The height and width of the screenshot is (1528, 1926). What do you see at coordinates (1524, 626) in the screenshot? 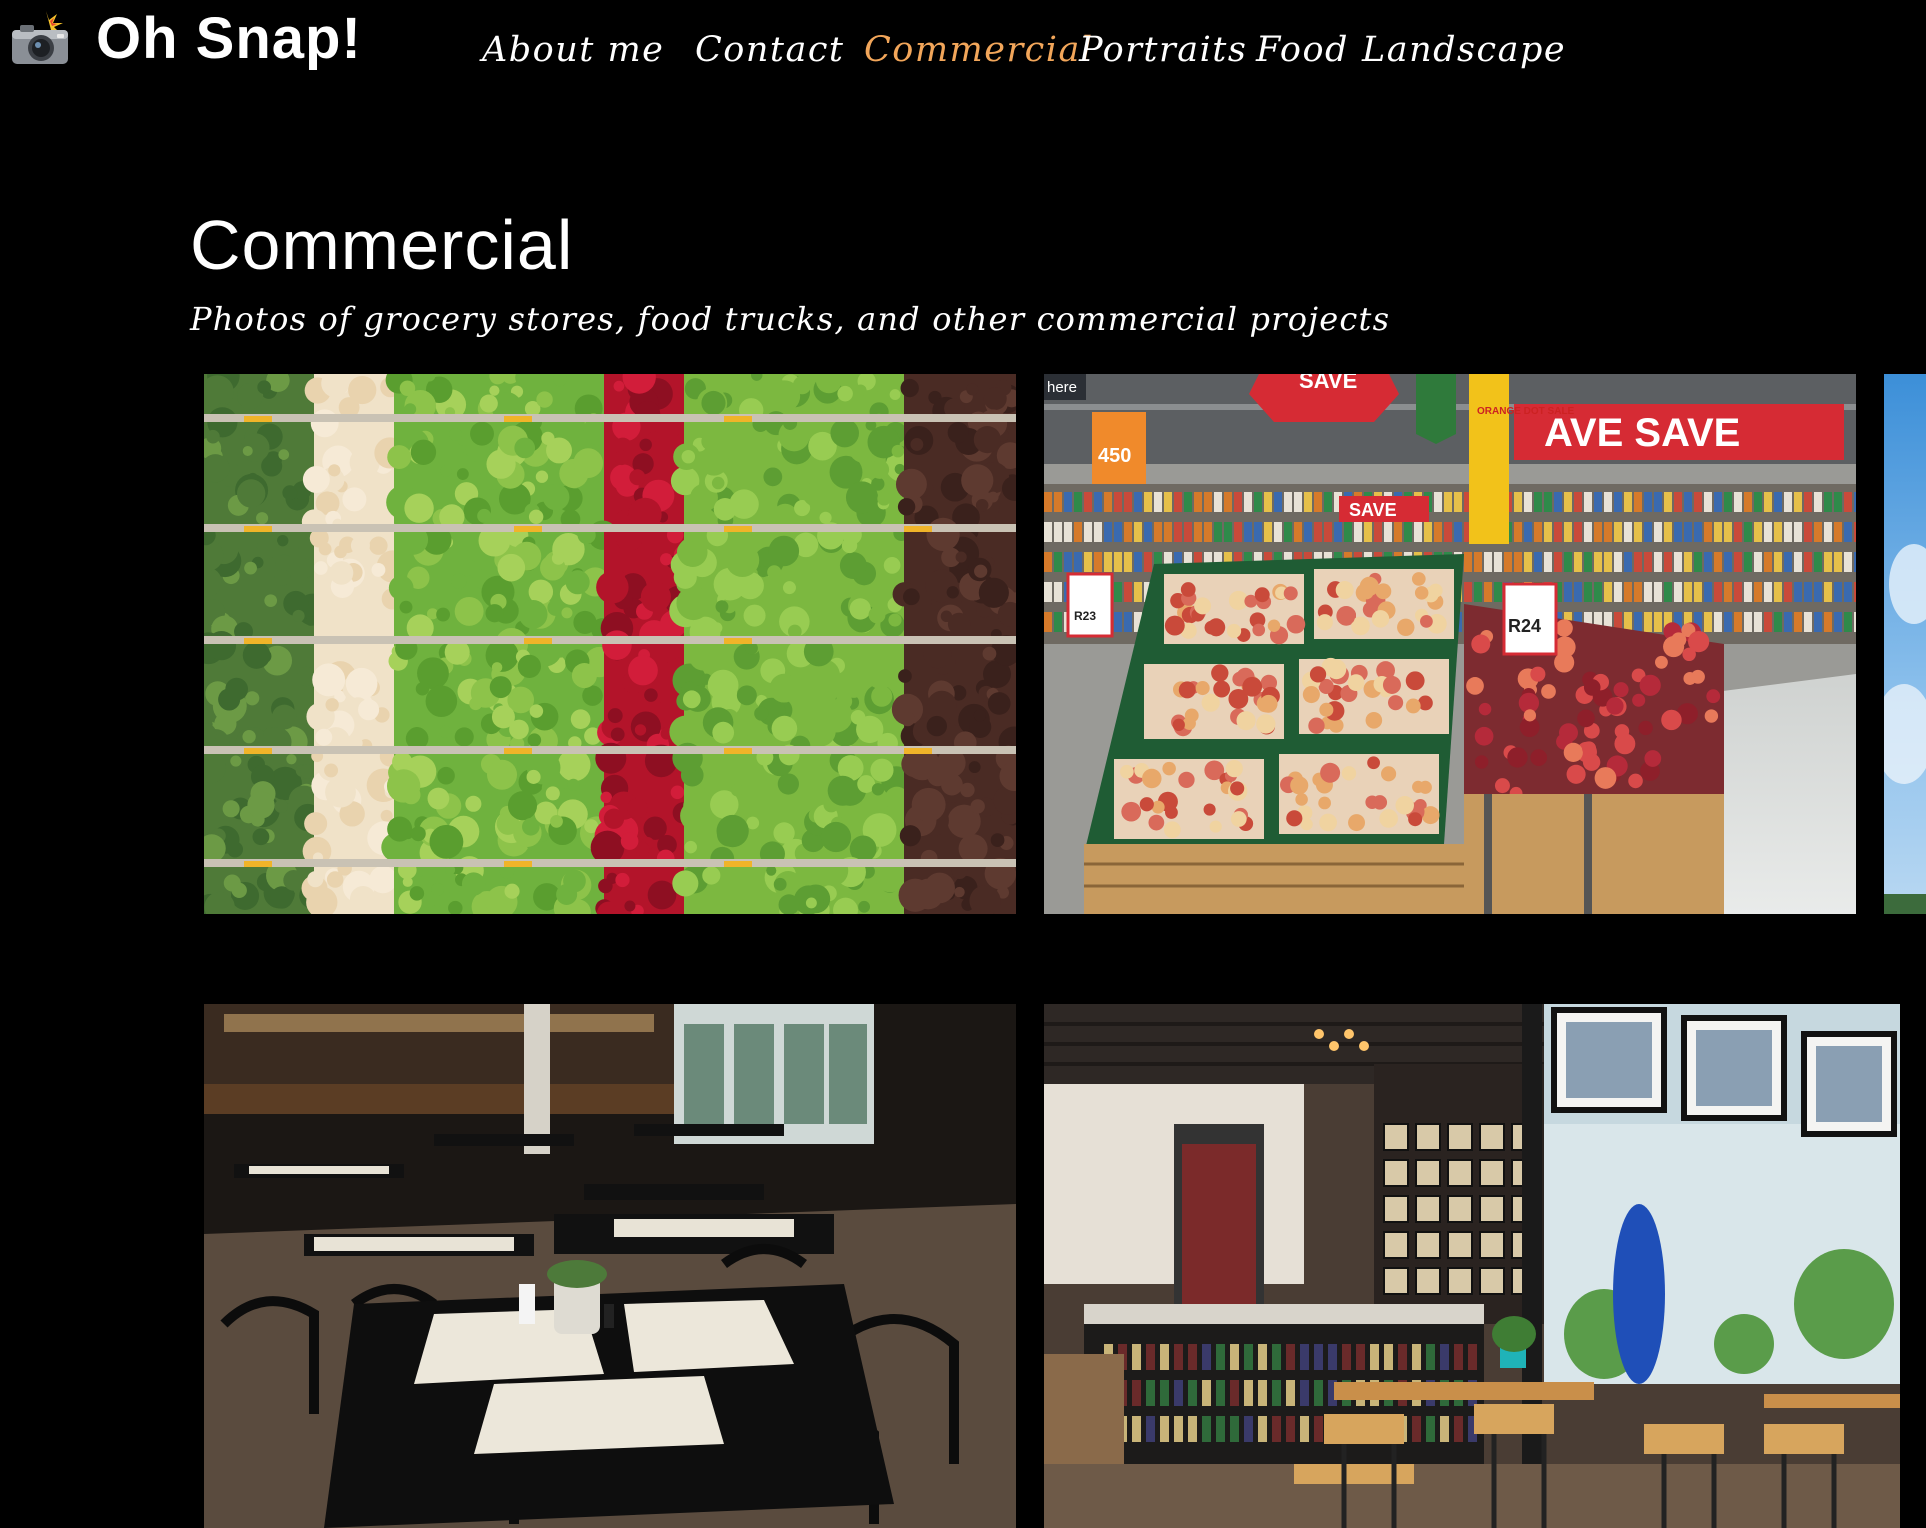
I see `price-sign-r24: R24` at bounding box center [1524, 626].